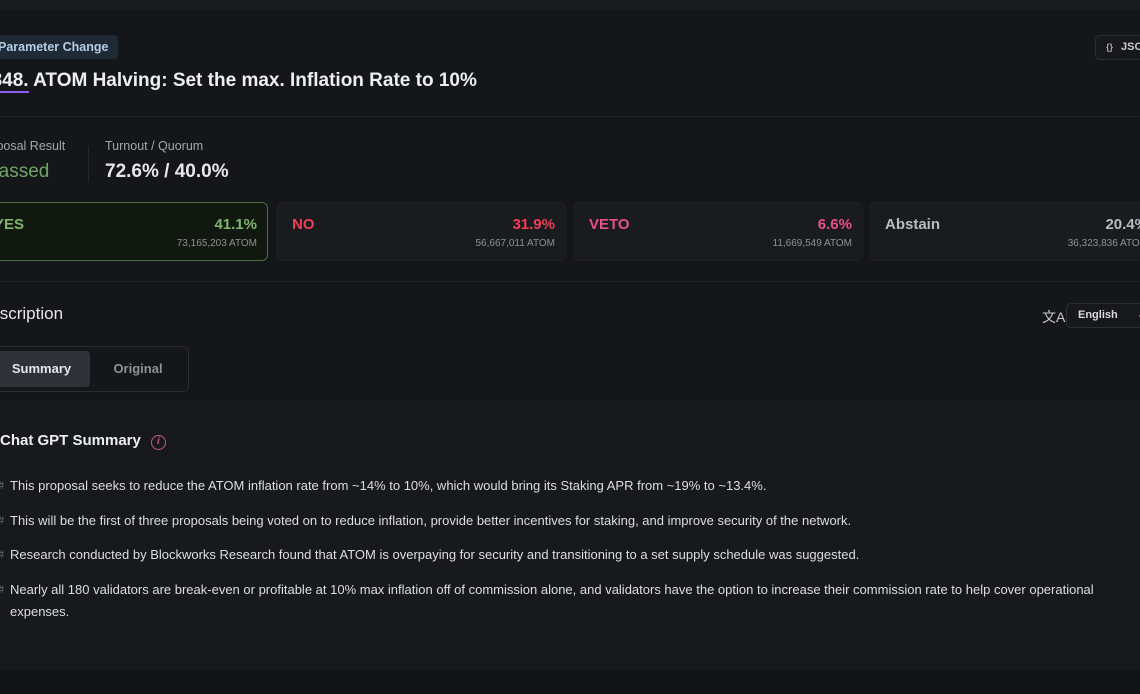 This screenshot has width=1140, height=694. Describe the element at coordinates (59, 47) in the screenshot. I see `proposal-type-badge: Parameter Change` at that location.